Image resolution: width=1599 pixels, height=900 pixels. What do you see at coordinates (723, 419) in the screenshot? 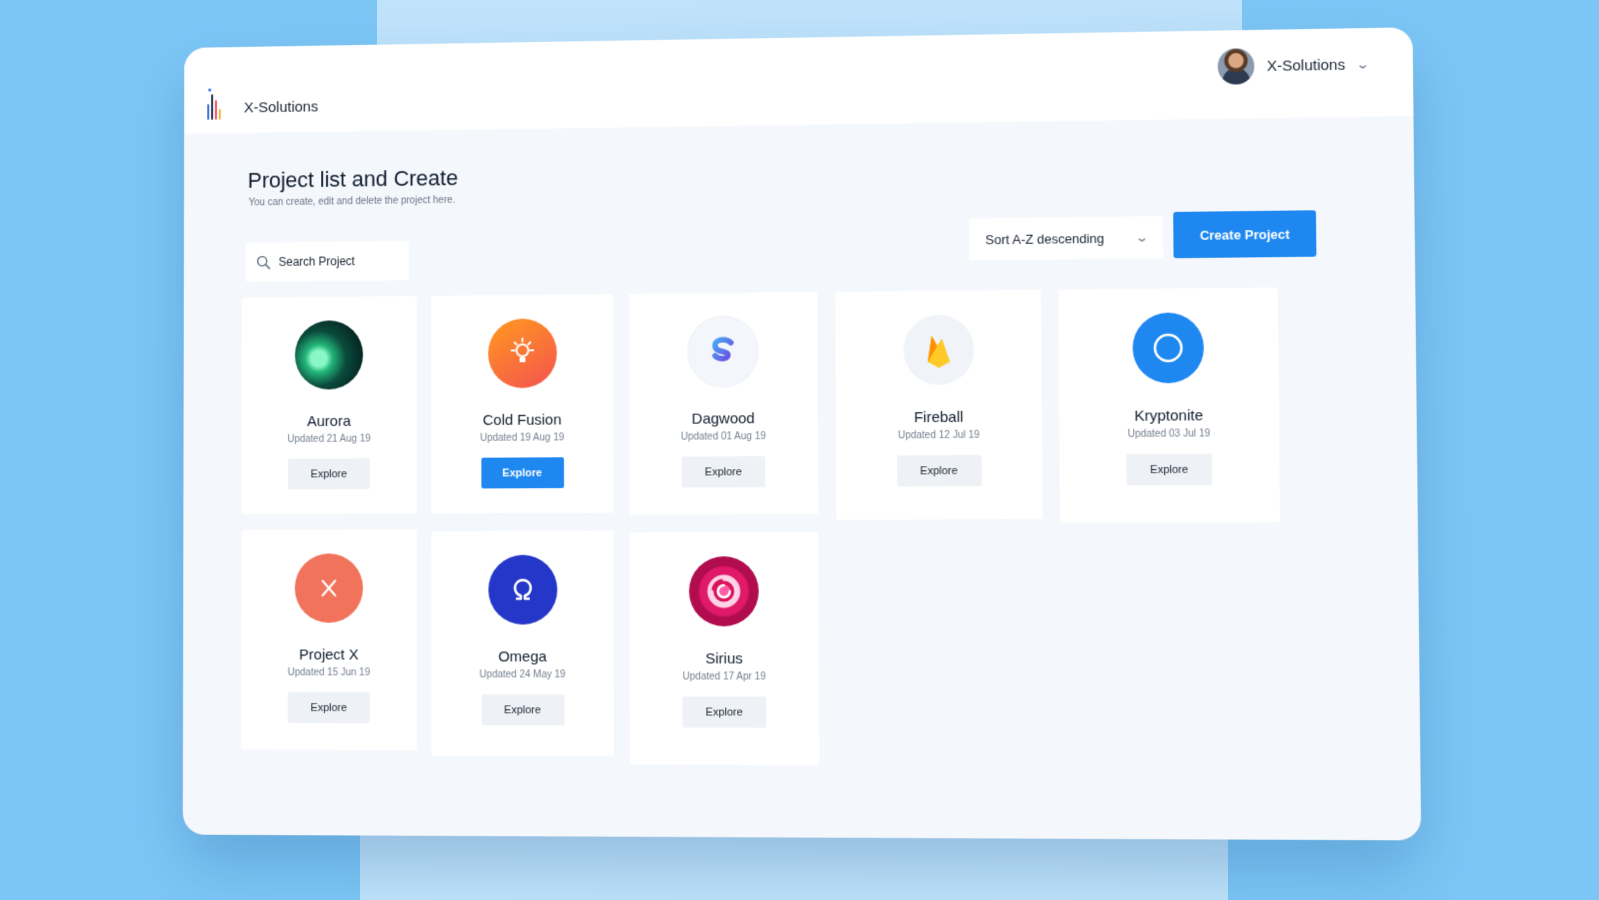
I see `project-name: Dagwood` at bounding box center [723, 419].